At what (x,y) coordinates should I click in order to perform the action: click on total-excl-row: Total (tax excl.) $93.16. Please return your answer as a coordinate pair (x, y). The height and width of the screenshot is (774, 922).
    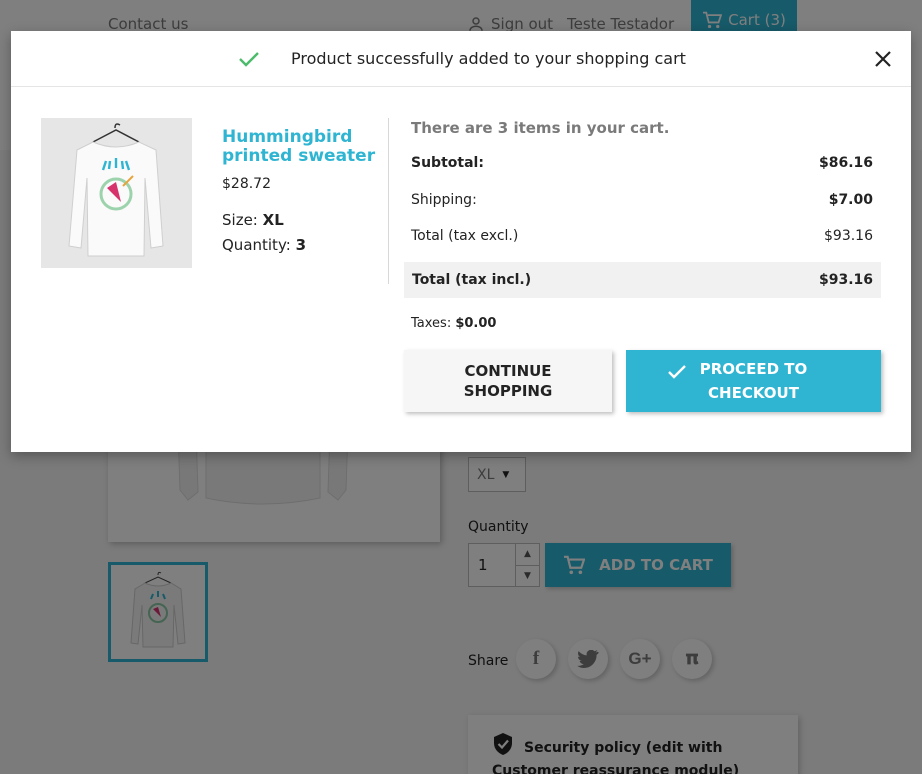
    Looking at the image, I should click on (642, 236).